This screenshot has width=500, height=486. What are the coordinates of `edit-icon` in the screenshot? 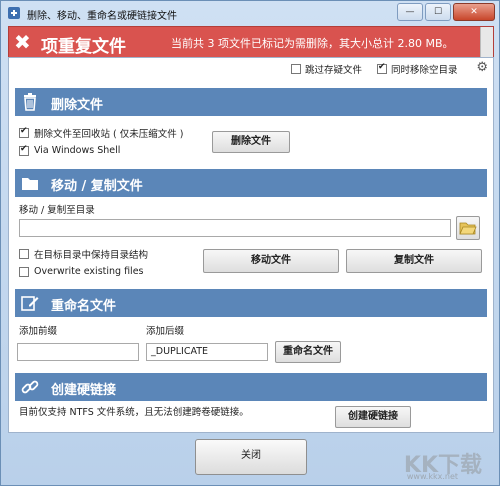 It's located at (30, 303).